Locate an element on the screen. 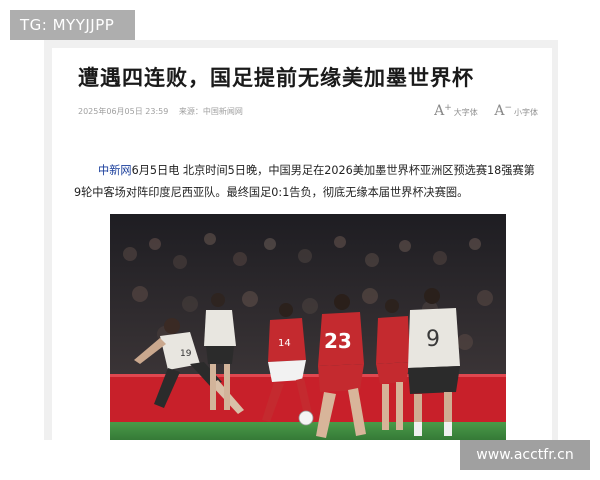  article-meta: 2025年06月05日 23:59 来源：中国新闻网 is located at coordinates (164, 111).